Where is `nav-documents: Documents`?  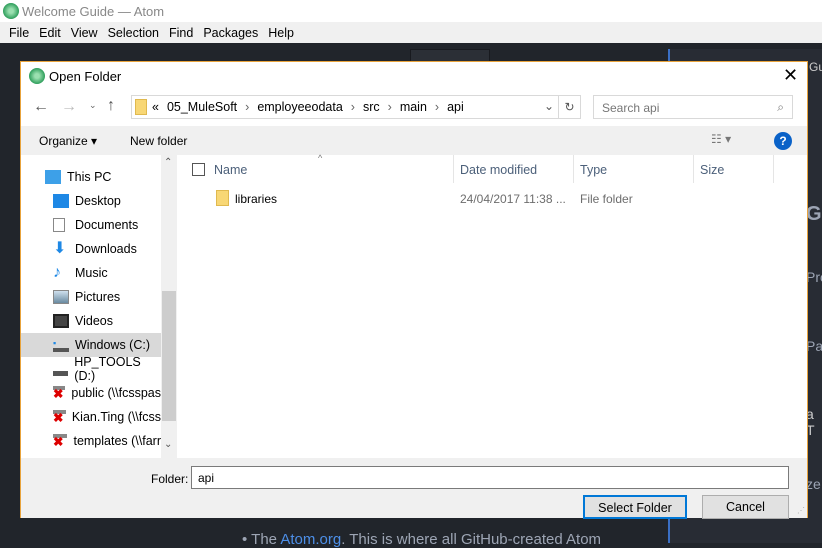 nav-documents: Documents is located at coordinates (91, 225).